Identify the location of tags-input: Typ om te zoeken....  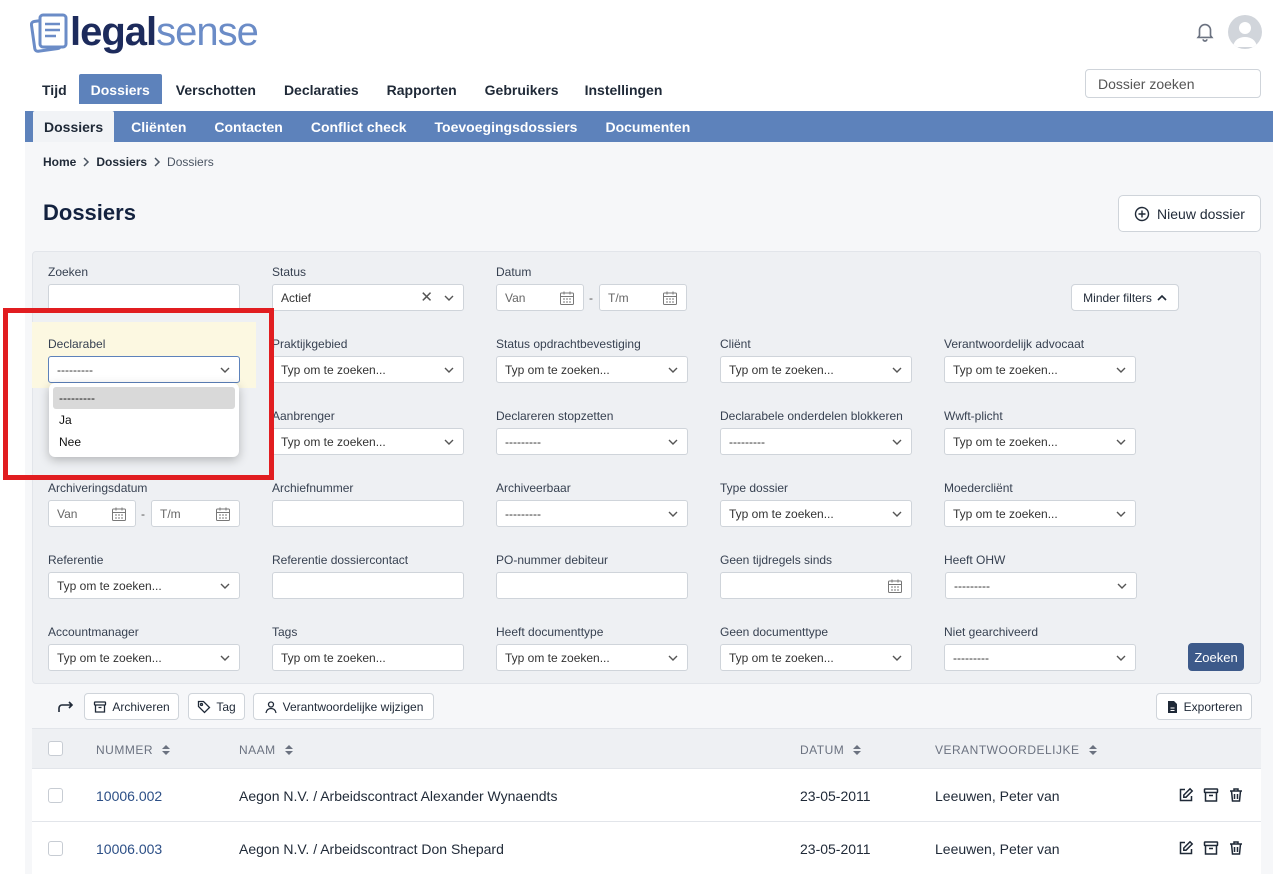
(368, 657).